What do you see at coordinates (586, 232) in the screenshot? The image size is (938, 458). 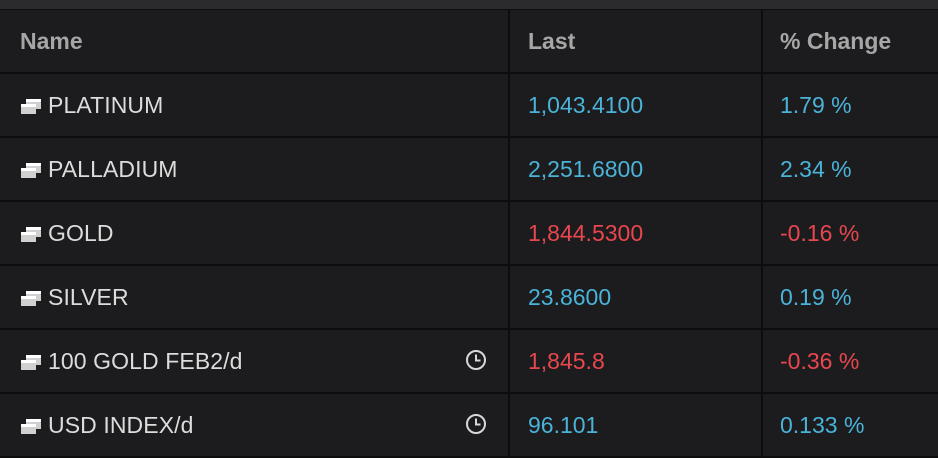 I see `last-price: 1,844.5300` at bounding box center [586, 232].